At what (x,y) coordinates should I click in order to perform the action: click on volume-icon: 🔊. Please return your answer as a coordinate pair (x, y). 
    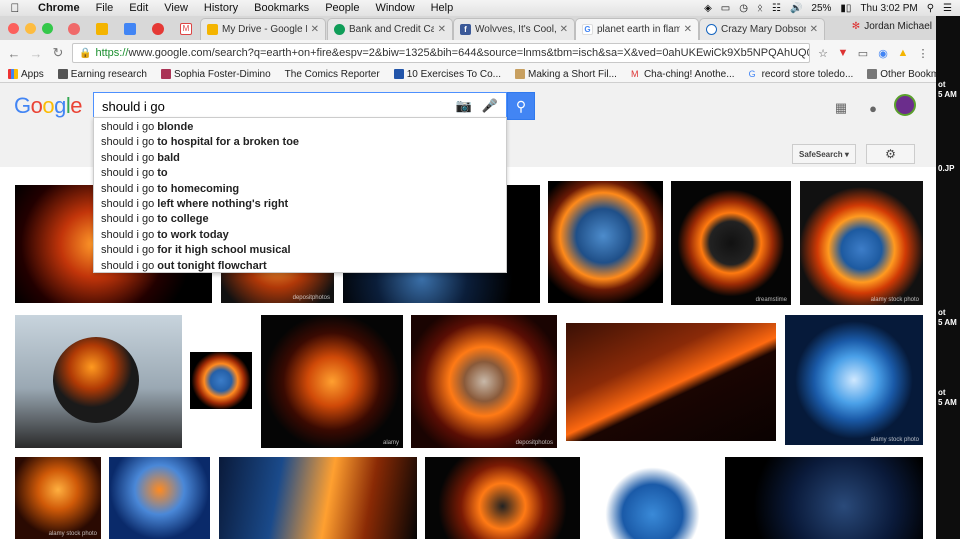
    Looking at the image, I should click on (796, 8).